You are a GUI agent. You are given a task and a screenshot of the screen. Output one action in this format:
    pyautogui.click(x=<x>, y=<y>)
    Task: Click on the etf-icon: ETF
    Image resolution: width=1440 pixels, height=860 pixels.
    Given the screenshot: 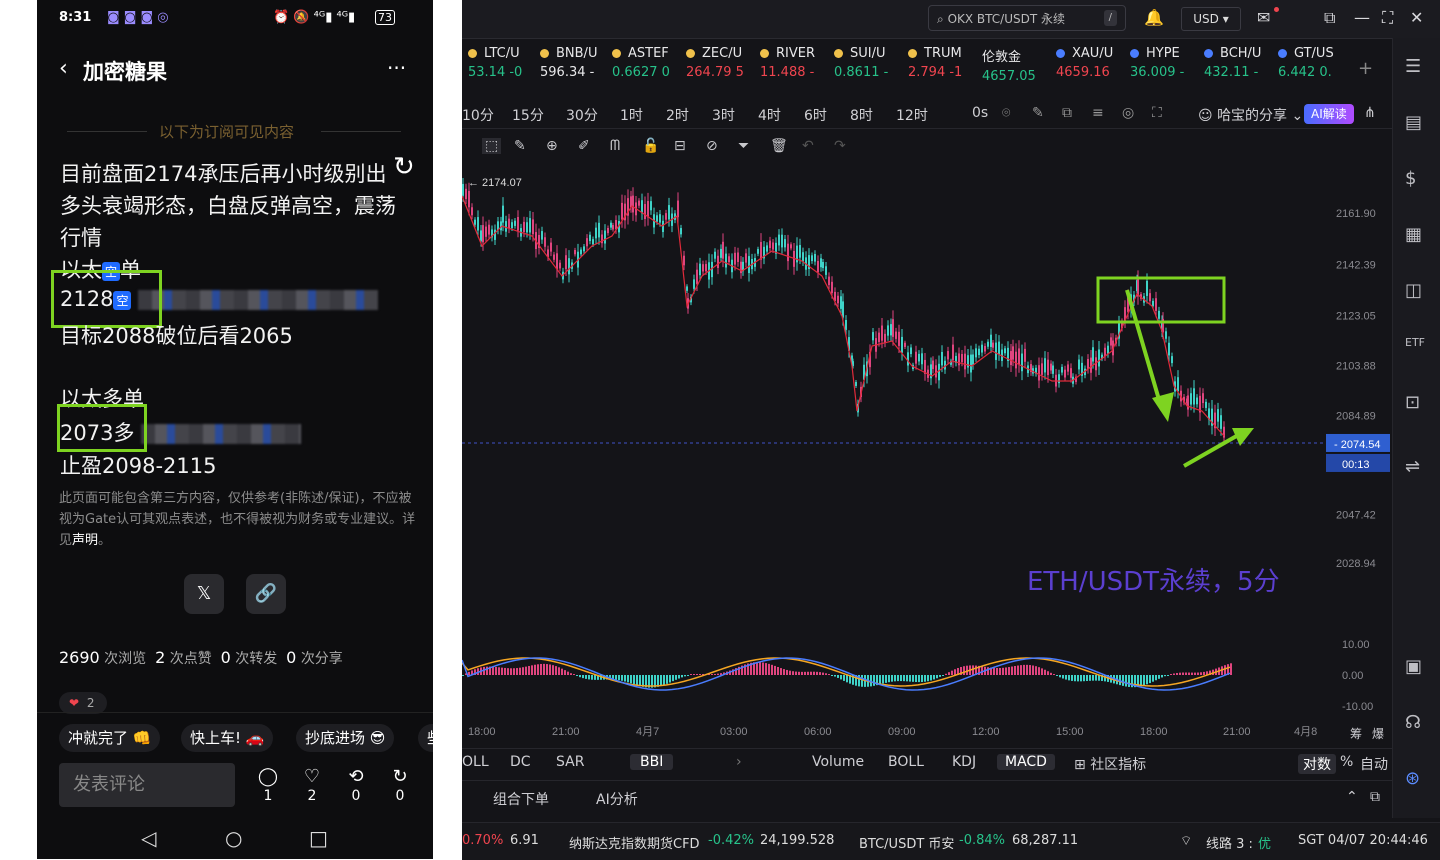 What is the action you would take?
    pyautogui.click(x=1415, y=342)
    